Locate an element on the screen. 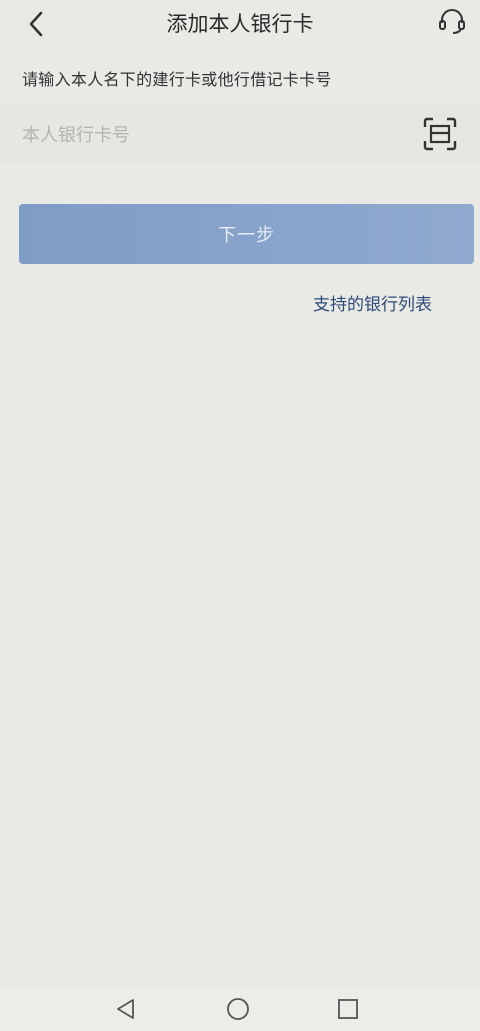 The image size is (480, 1031). square-recents-icon is located at coordinates (348, 1009).